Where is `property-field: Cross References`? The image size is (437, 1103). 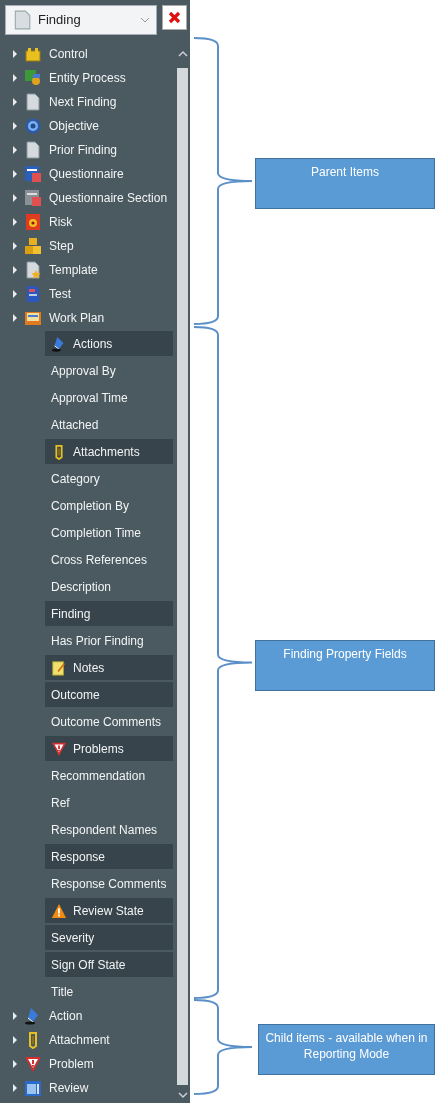
property-field: Cross References is located at coordinates (109, 559).